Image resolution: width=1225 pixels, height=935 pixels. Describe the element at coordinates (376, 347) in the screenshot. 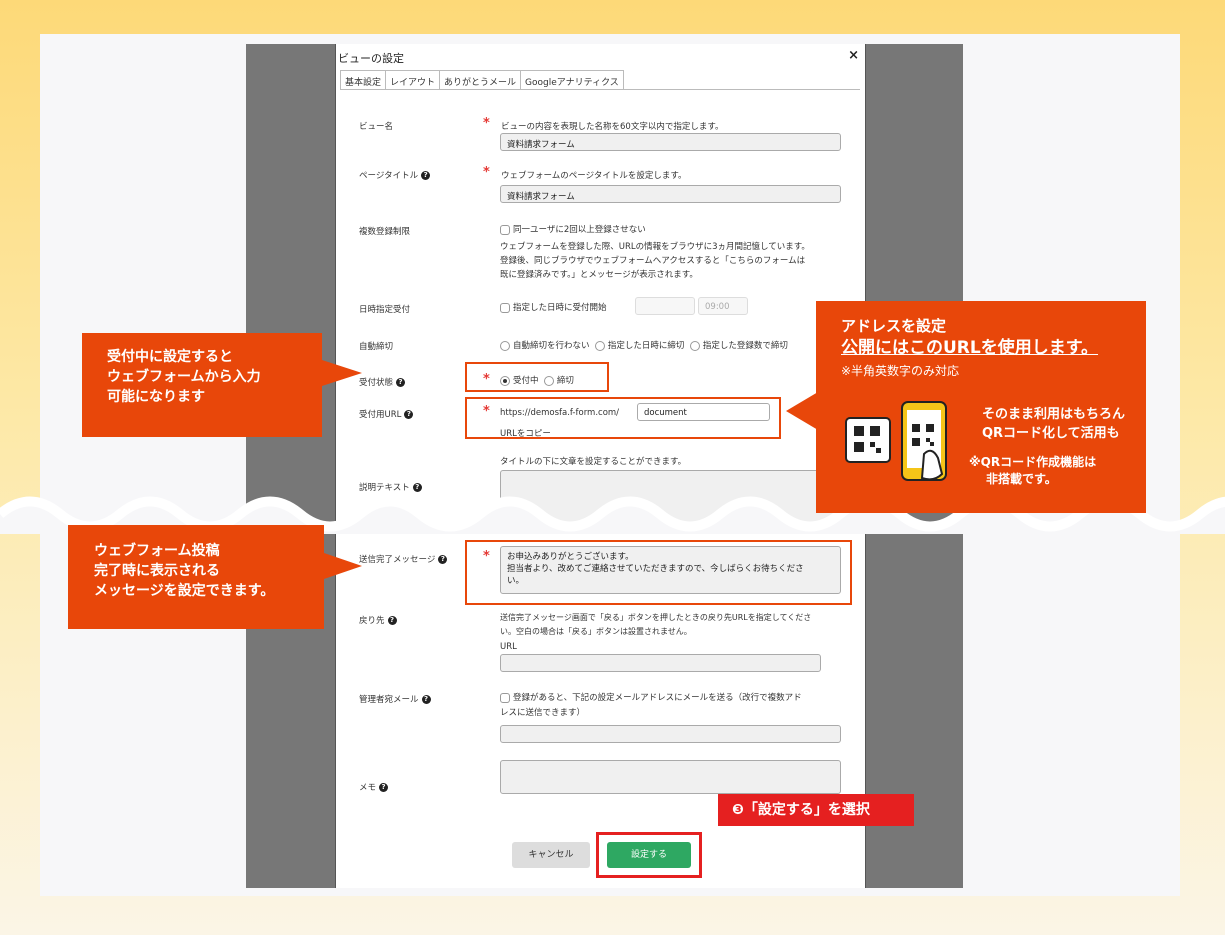

I see `auto-close-label: 自動締切` at that location.